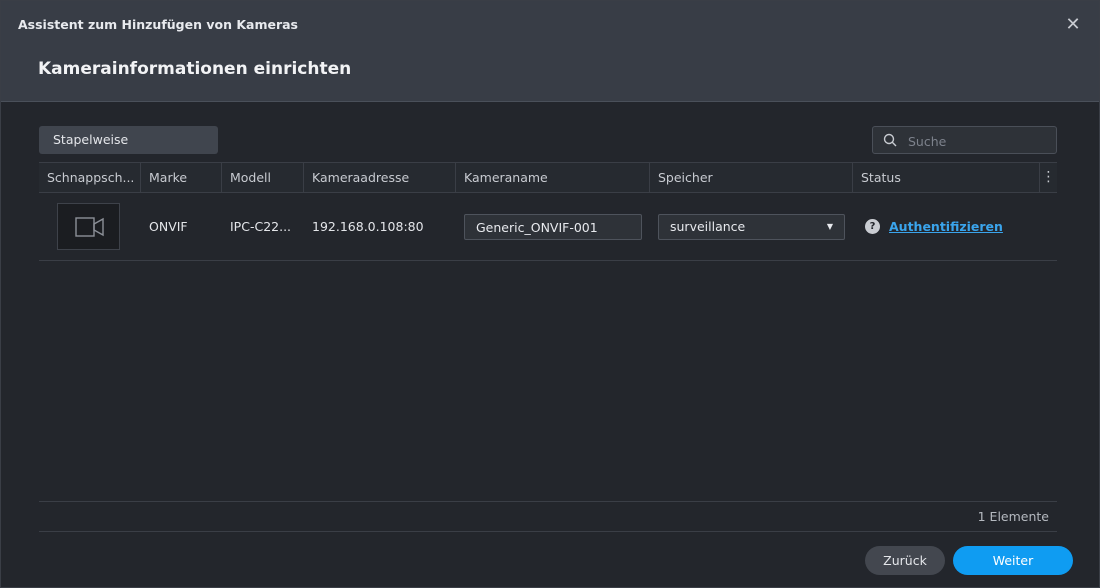  Describe the element at coordinates (905, 560) in the screenshot. I see `back-button: Zurück` at that location.